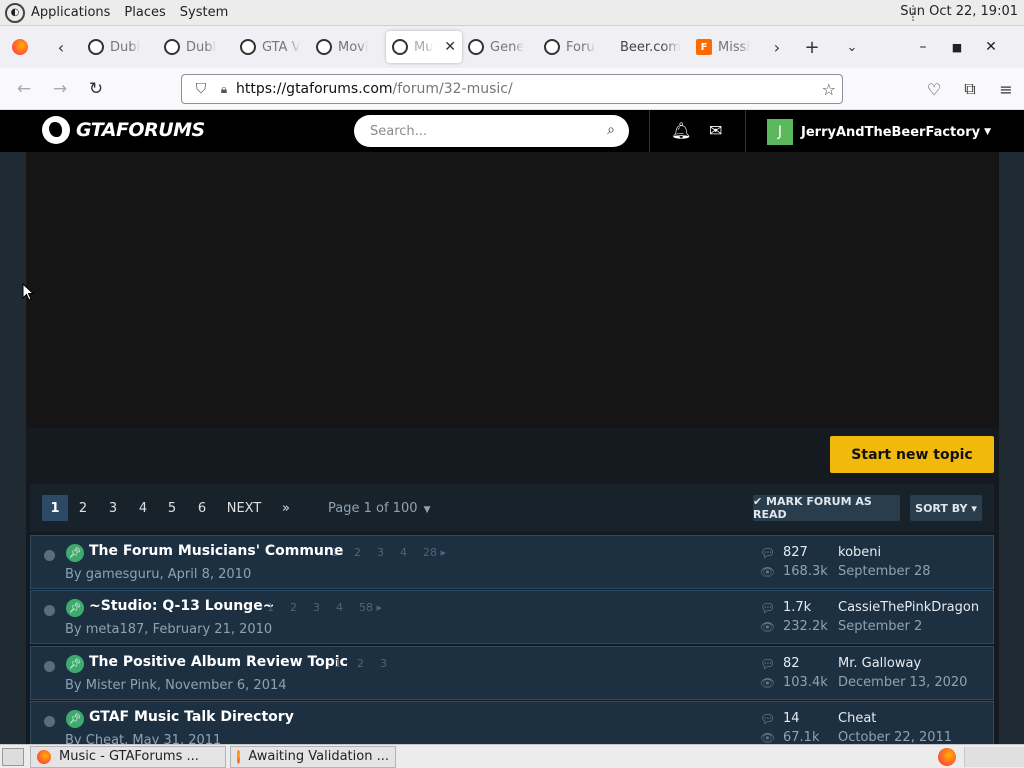 Image resolution: width=1024 pixels, height=768 pixels. Describe the element at coordinates (829, 89) in the screenshot. I see `bookmark-star-icon: ☆` at that location.